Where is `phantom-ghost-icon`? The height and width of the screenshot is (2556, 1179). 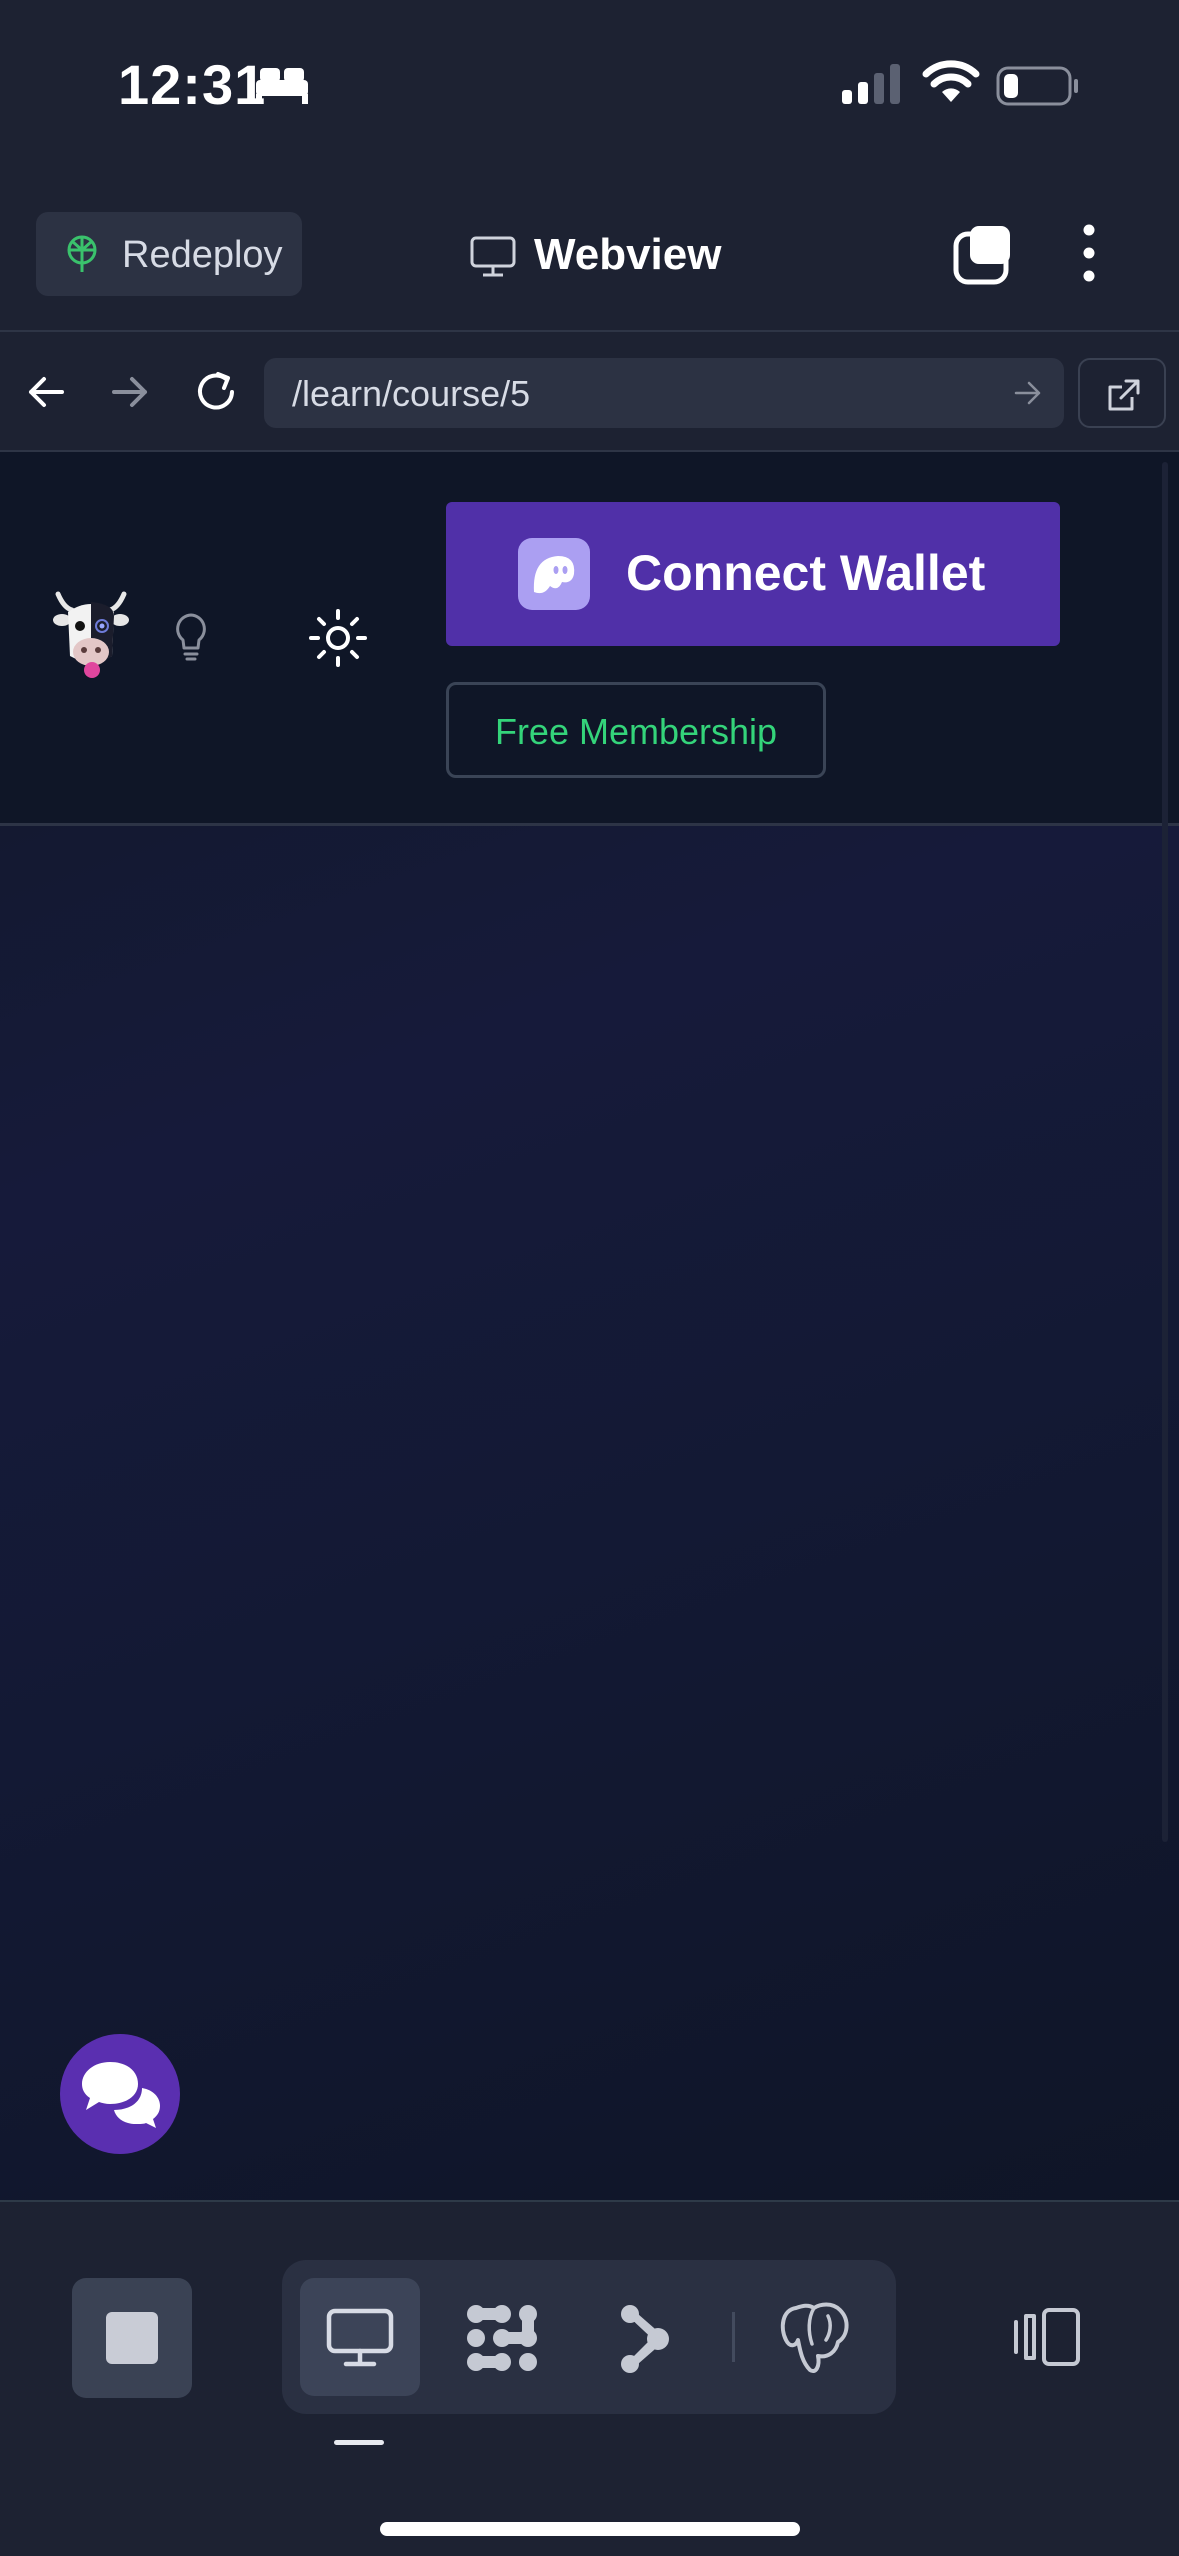 phantom-ghost-icon is located at coordinates (554, 574).